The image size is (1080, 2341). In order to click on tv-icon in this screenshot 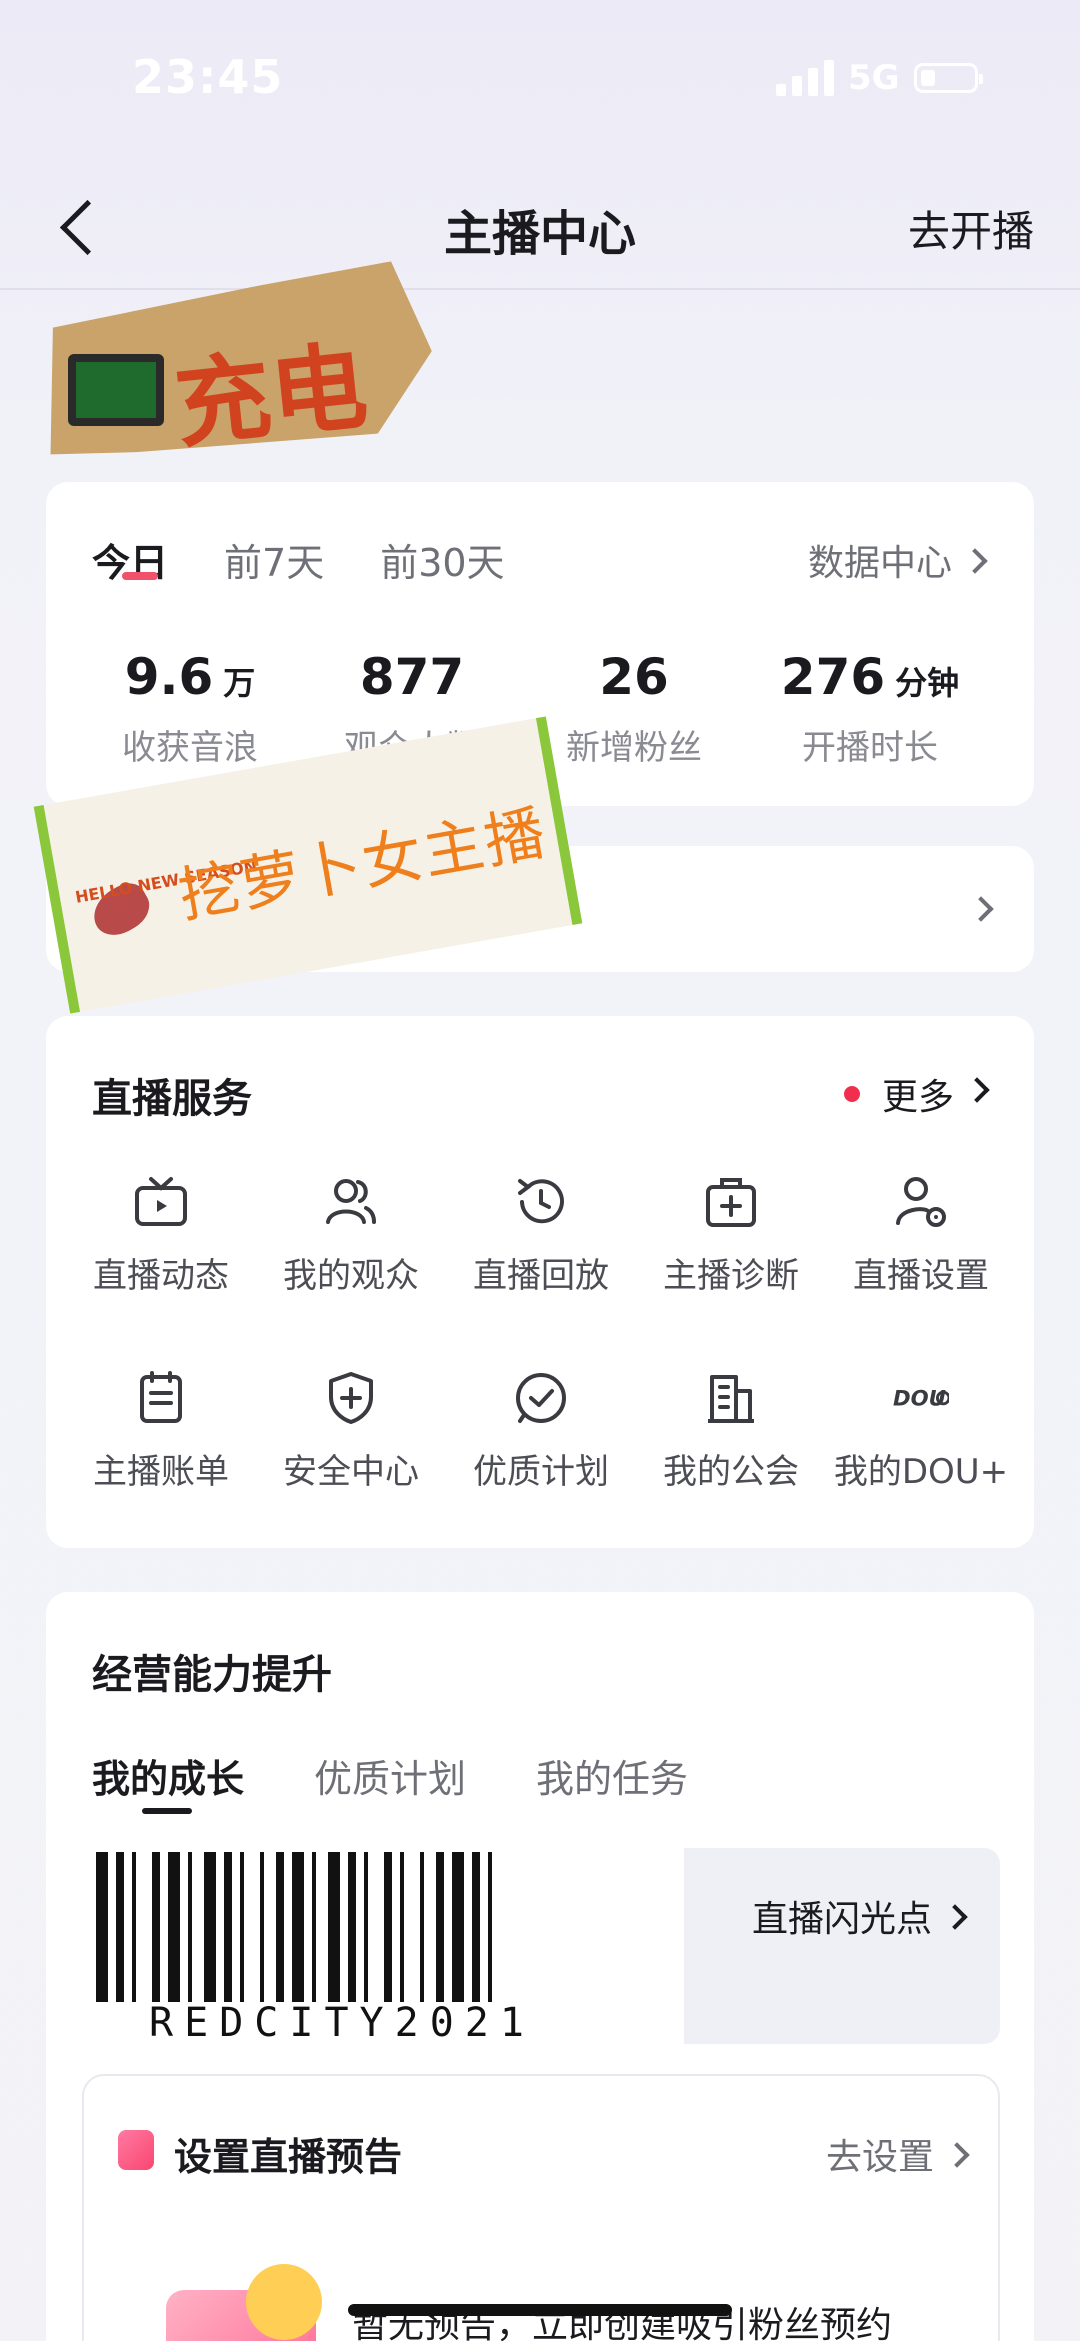, I will do `click(161, 1202)`.